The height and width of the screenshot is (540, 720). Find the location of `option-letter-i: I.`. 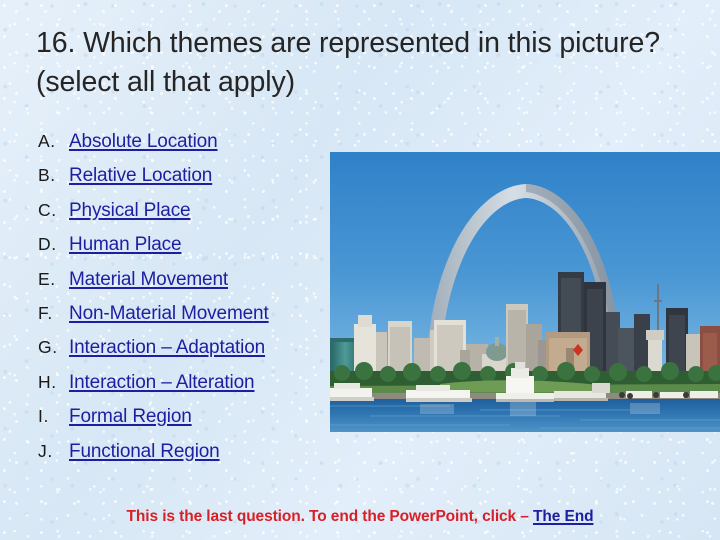

option-letter-i: I. is located at coordinates (43, 416).